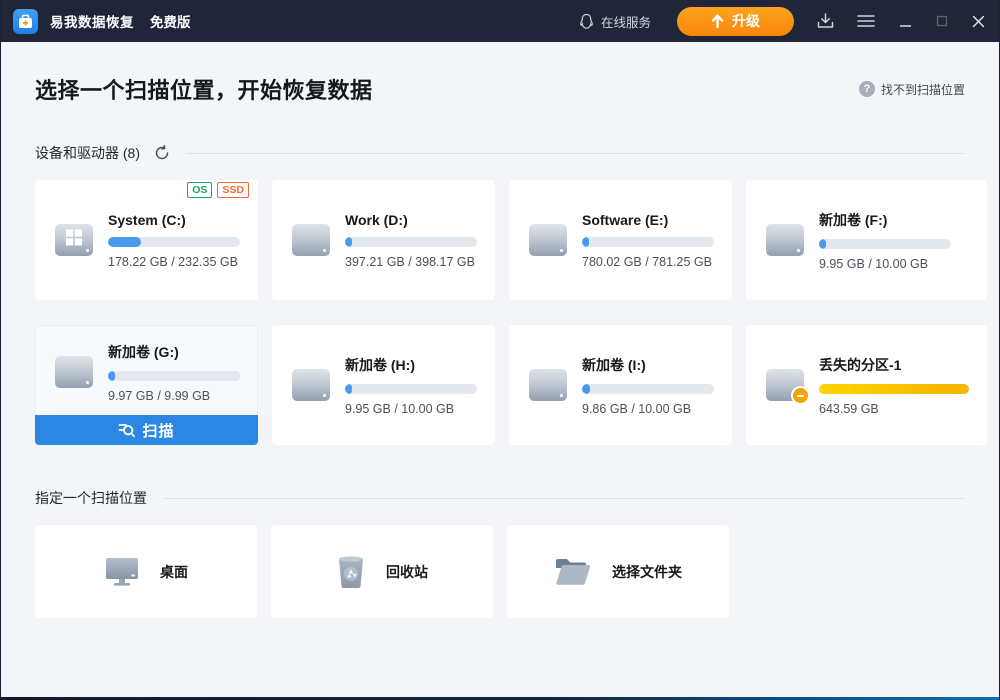 The image size is (1000, 700). Describe the element at coordinates (75, 240) in the screenshot. I see `windows-drive-icon` at that location.